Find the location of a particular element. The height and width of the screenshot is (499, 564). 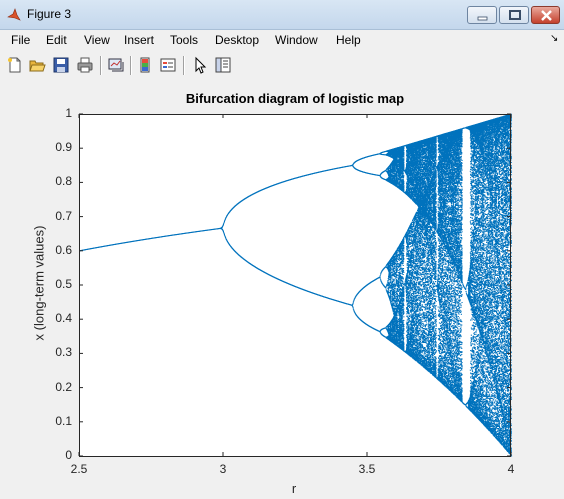

x-tick-label: 4 is located at coordinates (511, 469).